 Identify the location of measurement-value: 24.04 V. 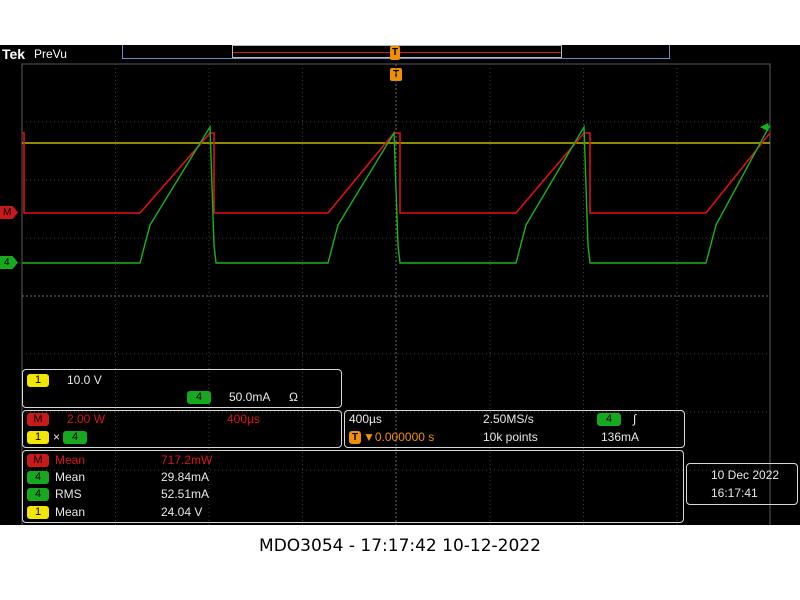
(182, 512).